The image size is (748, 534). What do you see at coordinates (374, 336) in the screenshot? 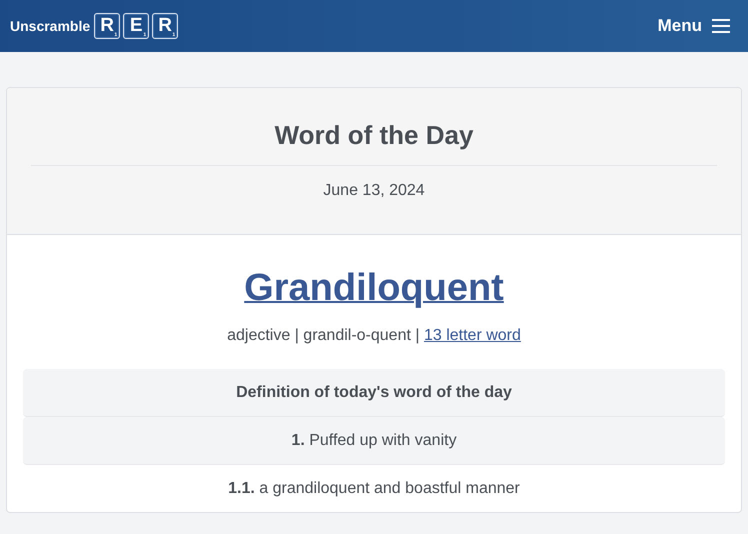
I see `word-info: adjective | grandil-o-quent | 13 letter word` at bounding box center [374, 336].